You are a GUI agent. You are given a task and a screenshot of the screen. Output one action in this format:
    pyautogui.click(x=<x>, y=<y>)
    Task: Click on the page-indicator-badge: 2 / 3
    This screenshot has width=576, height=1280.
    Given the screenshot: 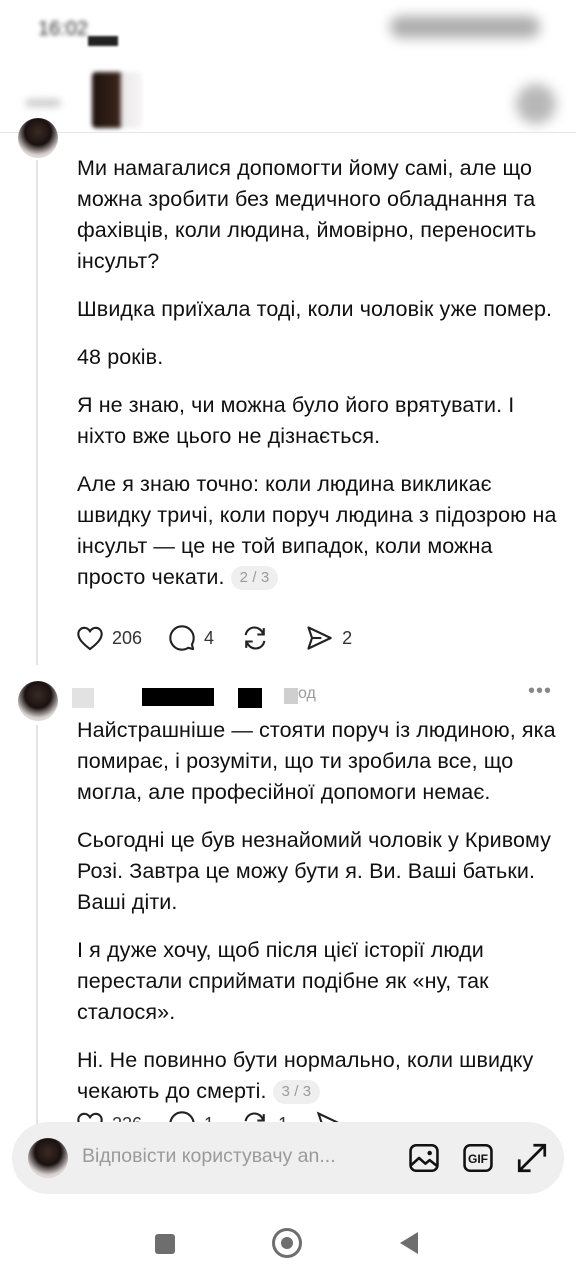 What is the action you would take?
    pyautogui.click(x=254, y=578)
    